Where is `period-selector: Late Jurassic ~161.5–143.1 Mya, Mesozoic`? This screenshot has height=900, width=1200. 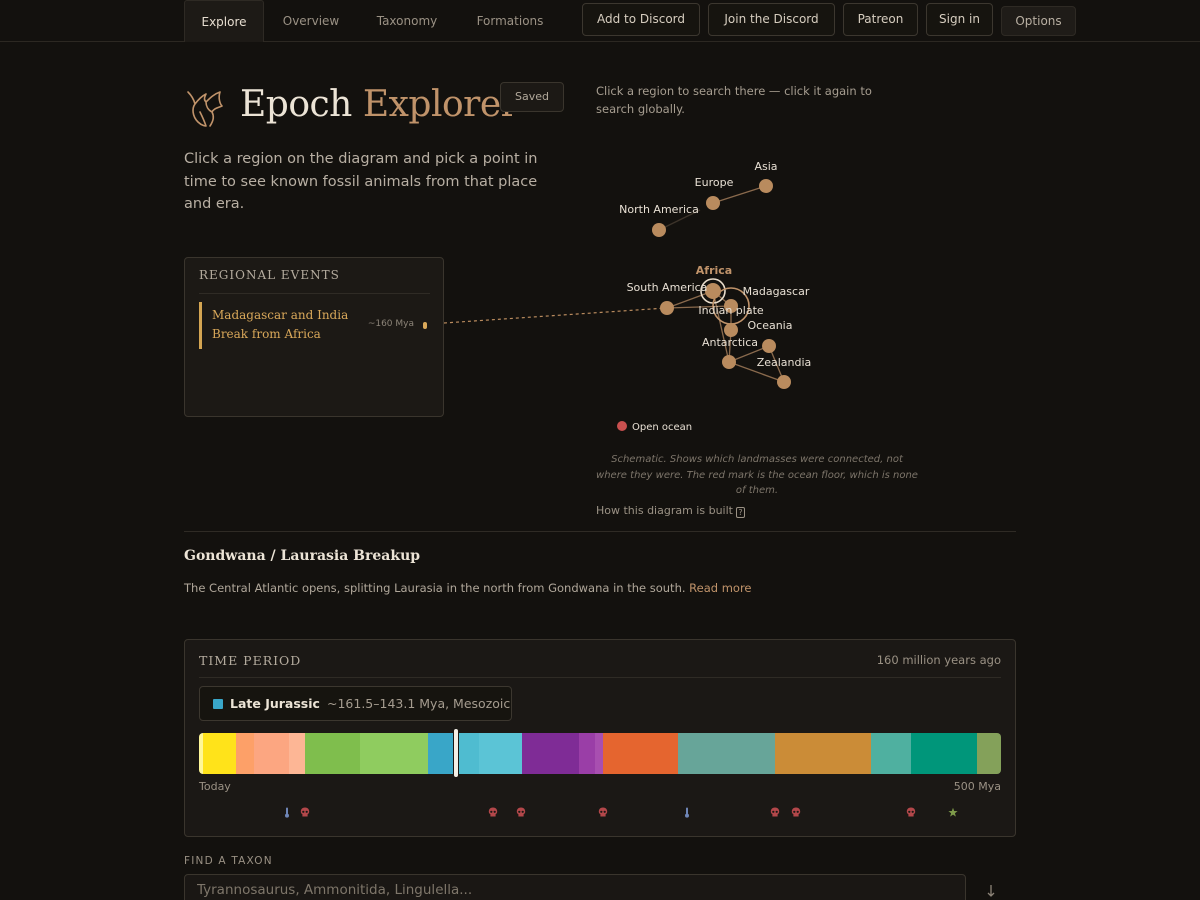 period-selector: Late Jurassic ~161.5–143.1 Mya, Mesozoic is located at coordinates (355, 703).